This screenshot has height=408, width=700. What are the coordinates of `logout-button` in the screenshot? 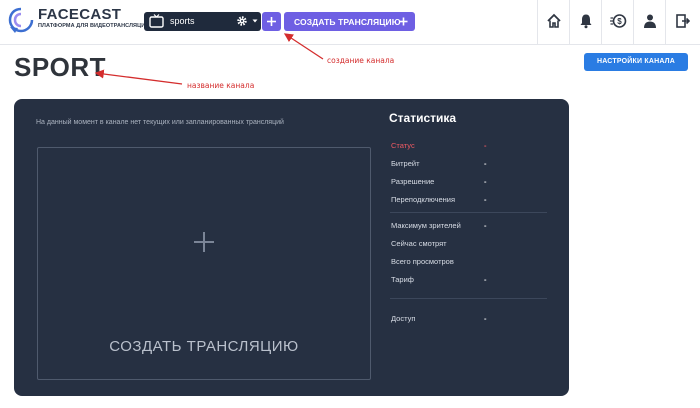 It's located at (681, 22).